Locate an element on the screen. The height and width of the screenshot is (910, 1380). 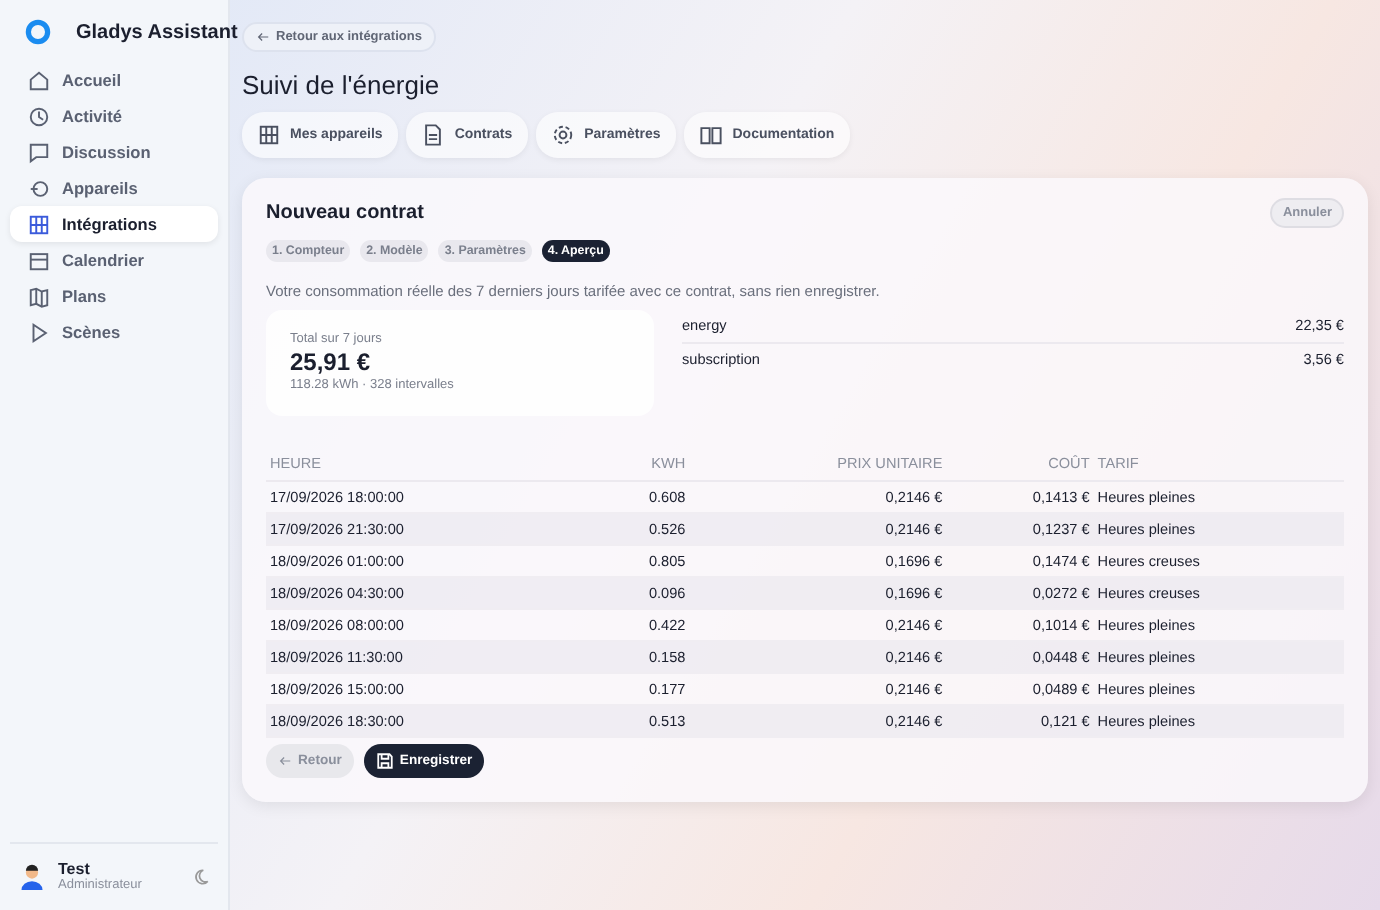
settings-icon is located at coordinates (563, 135).